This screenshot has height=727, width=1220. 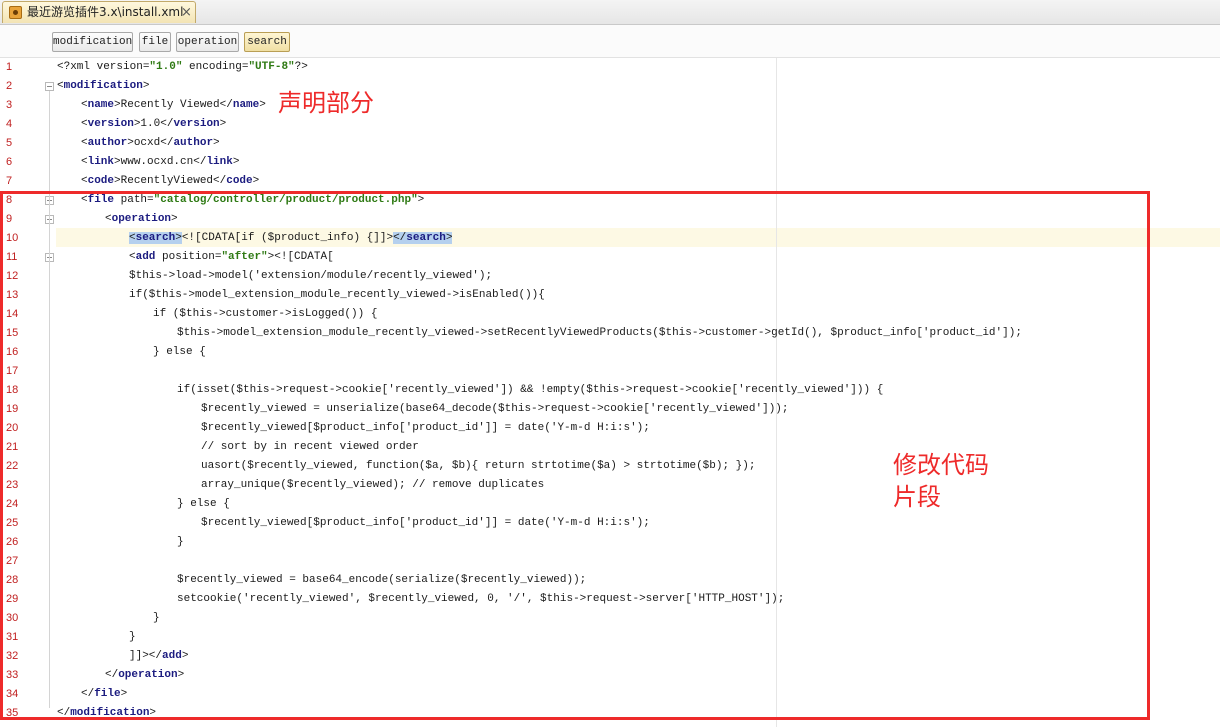 I want to click on code-line: <author>ocxd</author>, so click(x=150, y=143).